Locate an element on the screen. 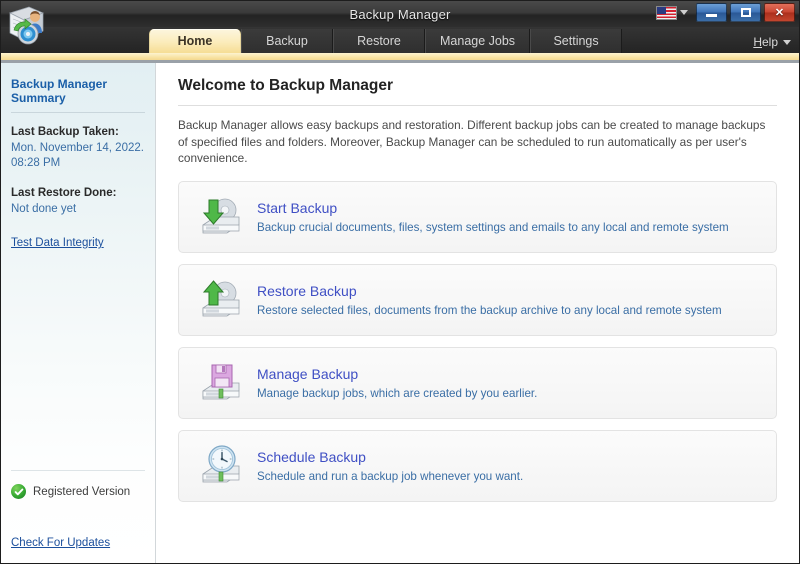  help-label-rest: elp is located at coordinates (769, 42).